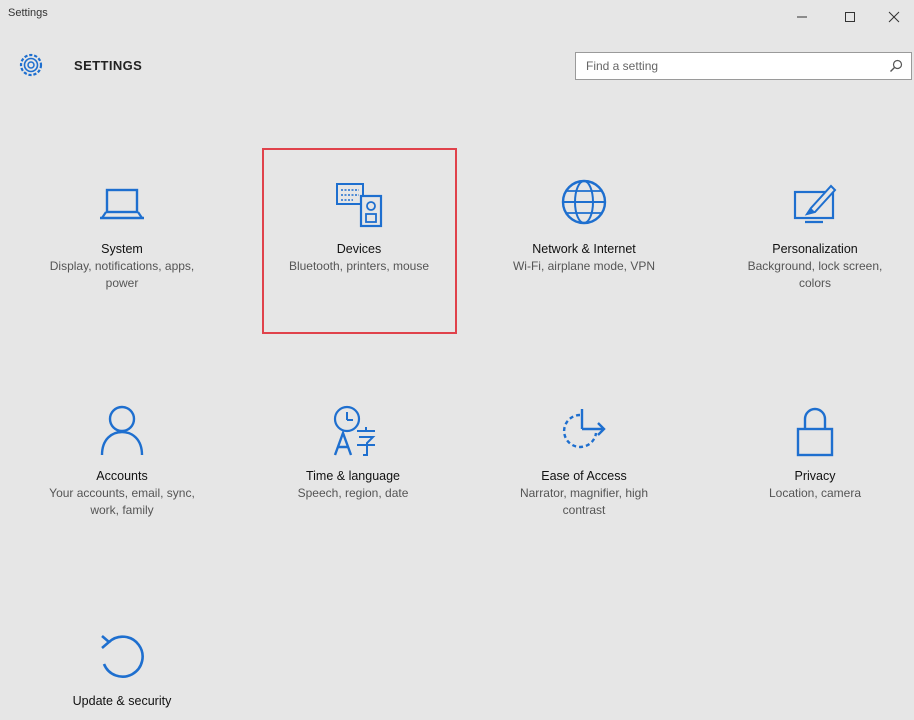 The height and width of the screenshot is (720, 914). Describe the element at coordinates (122, 206) in the screenshot. I see `laptop-icon` at that location.